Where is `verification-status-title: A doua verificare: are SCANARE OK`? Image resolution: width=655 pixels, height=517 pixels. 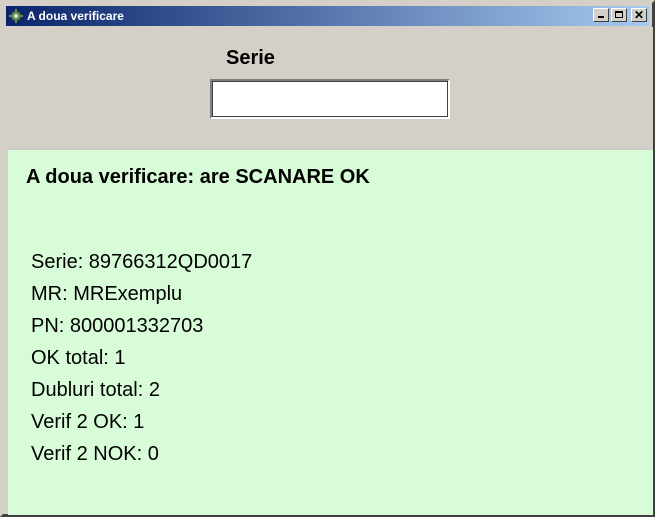
verification-status-title: A doua verificare: are SCANARE OK is located at coordinates (198, 177).